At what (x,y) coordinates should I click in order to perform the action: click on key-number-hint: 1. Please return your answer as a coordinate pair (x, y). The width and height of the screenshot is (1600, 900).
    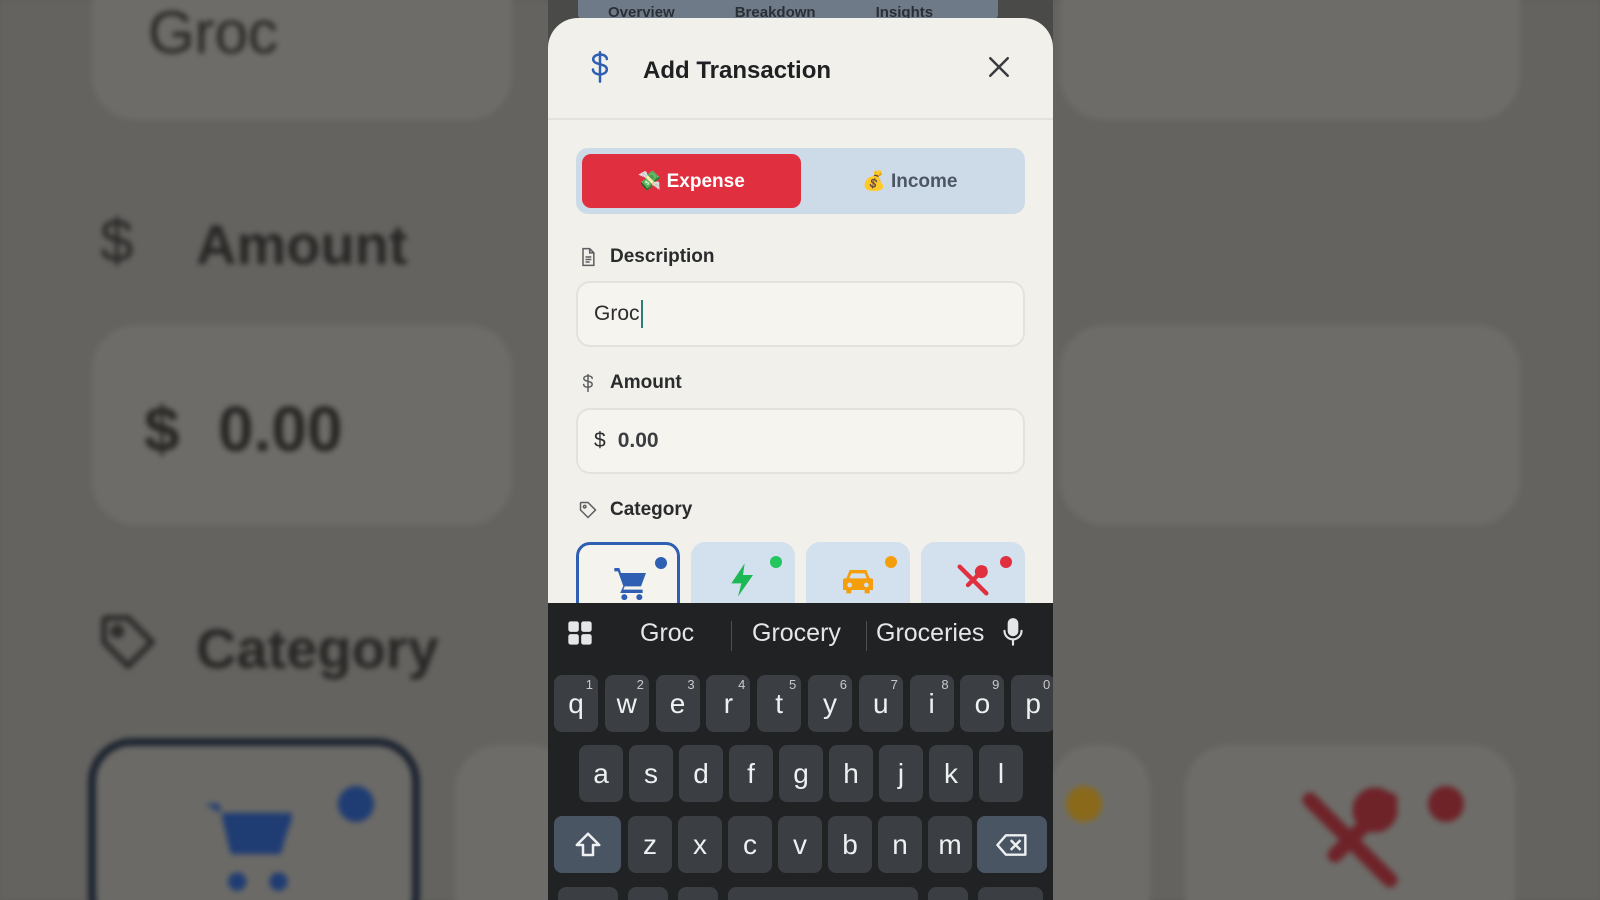
    Looking at the image, I should click on (589, 684).